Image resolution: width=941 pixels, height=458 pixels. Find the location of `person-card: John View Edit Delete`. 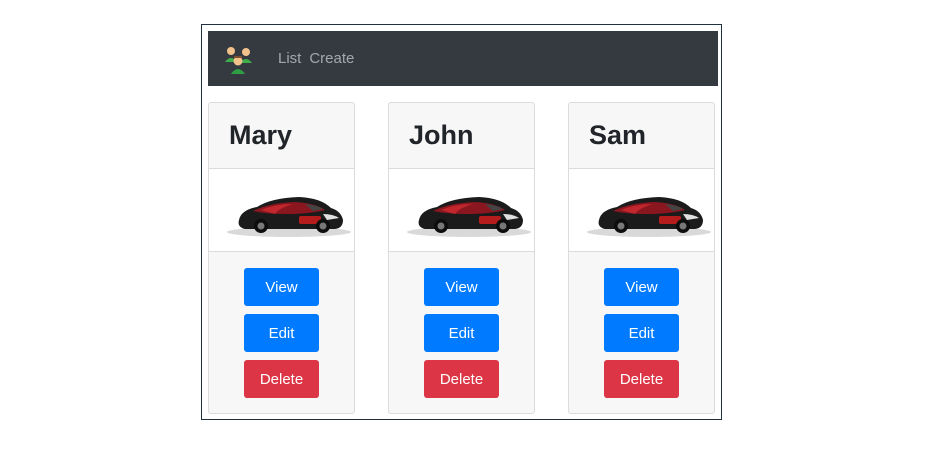

person-card: John View Edit Delete is located at coordinates (461, 258).